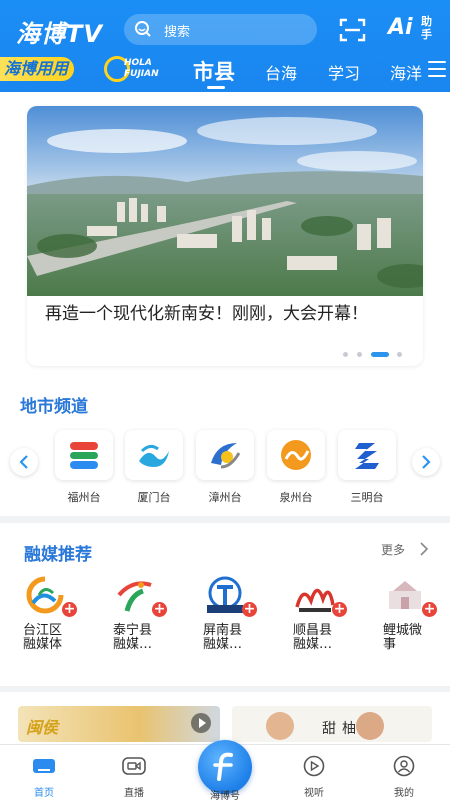 The height and width of the screenshot is (800, 450). Describe the element at coordinates (403, 637) in the screenshot. I see `media-name: 鲤城微事` at that location.